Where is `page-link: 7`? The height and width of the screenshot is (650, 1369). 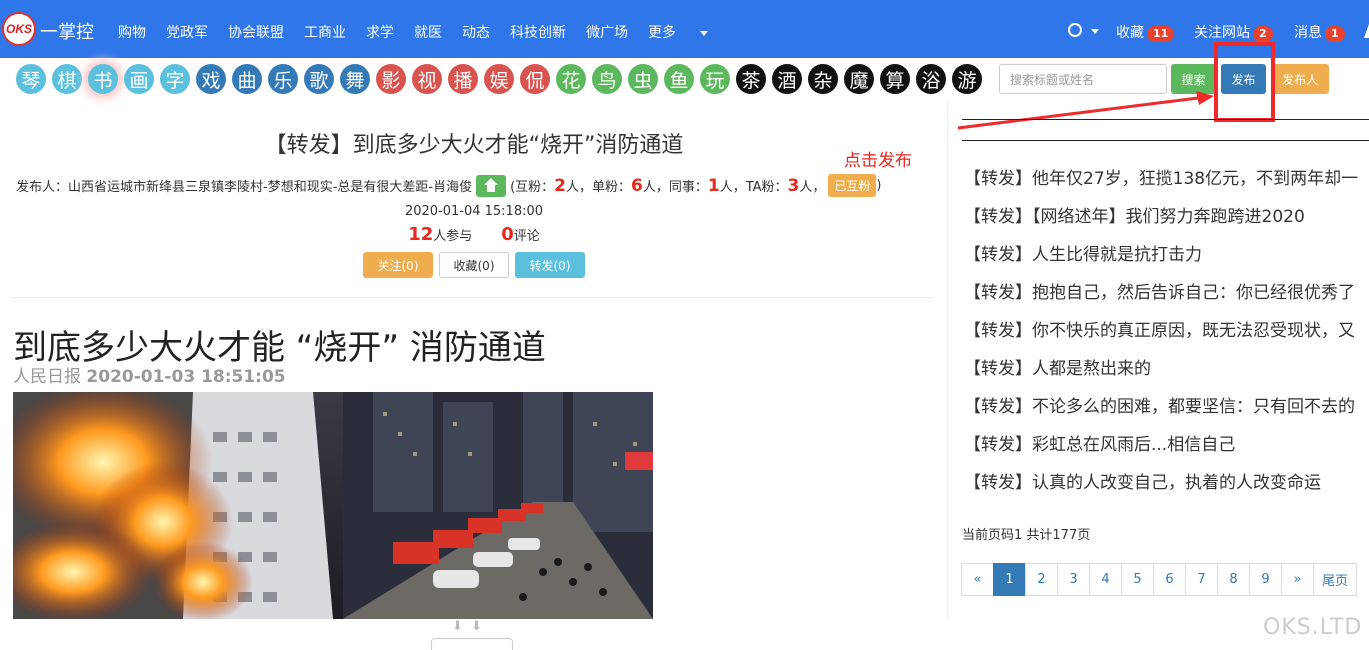
page-link: 7 is located at coordinates (1201, 579).